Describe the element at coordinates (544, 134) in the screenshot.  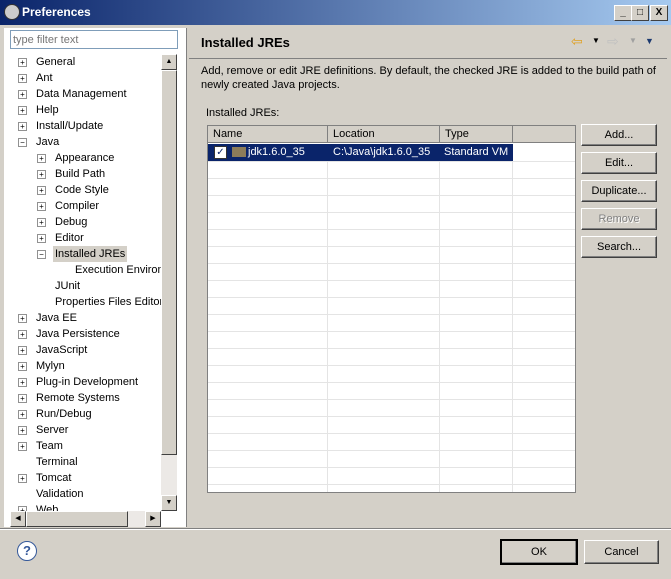
I see `column-header-filler` at that location.